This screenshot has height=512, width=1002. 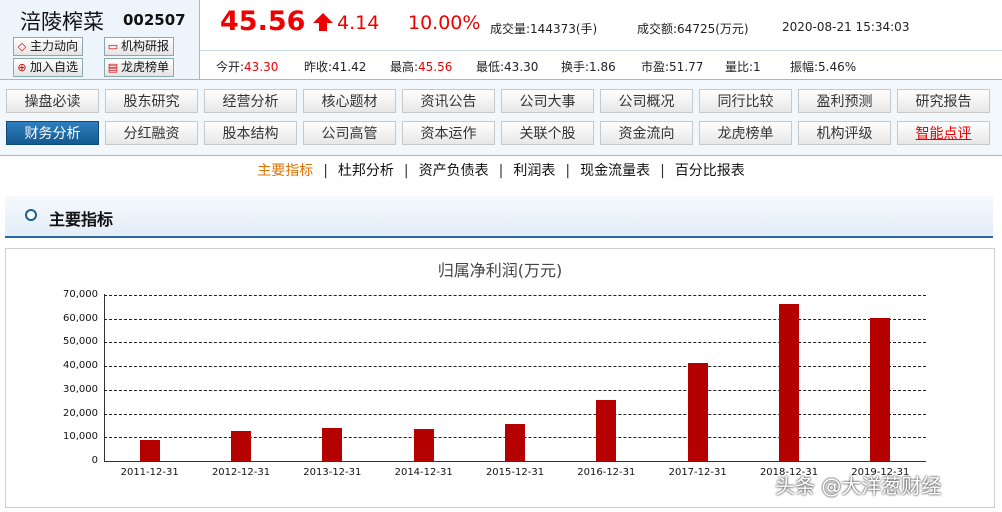 I want to click on stat-low: 最低:43.30, so click(x=507, y=67).